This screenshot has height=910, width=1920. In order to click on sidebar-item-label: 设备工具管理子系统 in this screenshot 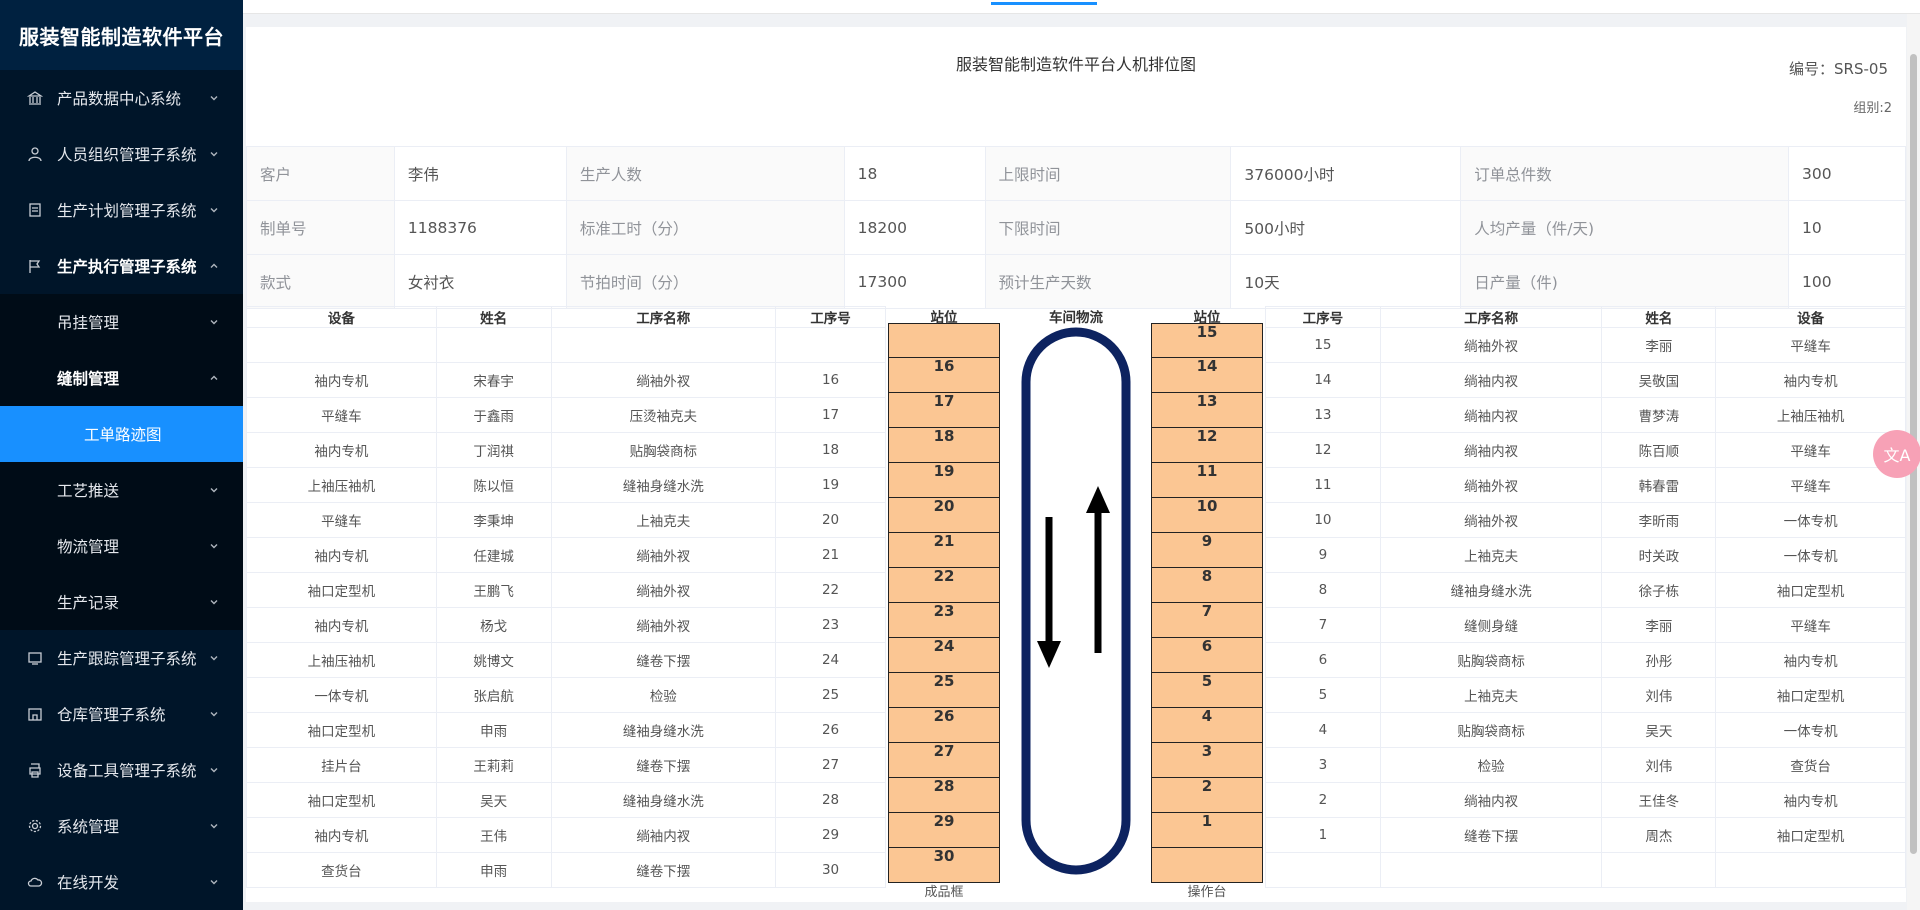, I will do `click(127, 771)`.